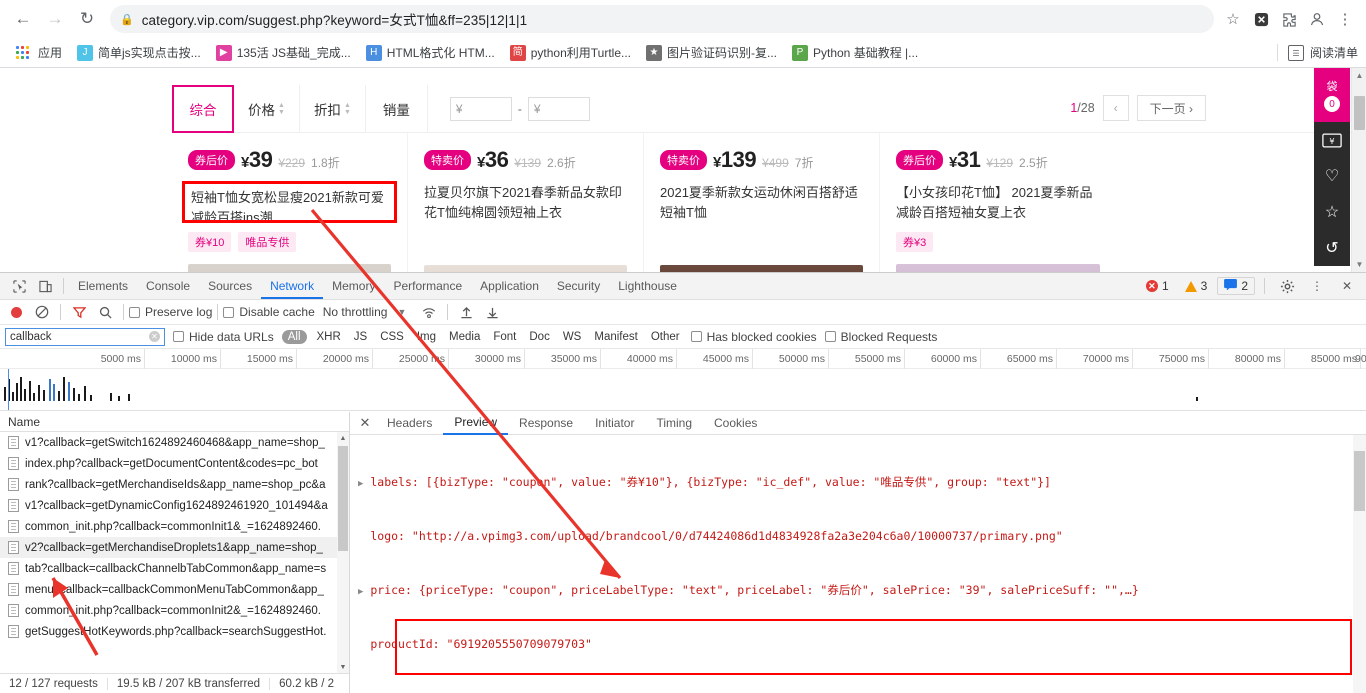 This screenshot has width=1366, height=693. I want to click on profile-icon, so click(1317, 19).